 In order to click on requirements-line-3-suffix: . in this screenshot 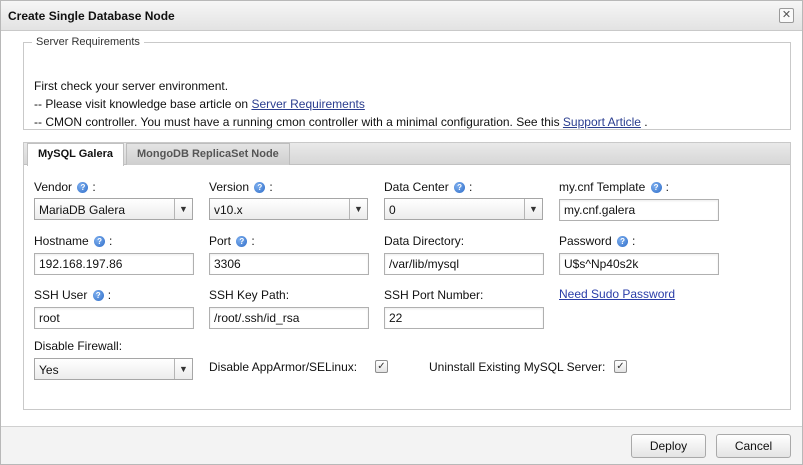, I will do `click(644, 122)`.